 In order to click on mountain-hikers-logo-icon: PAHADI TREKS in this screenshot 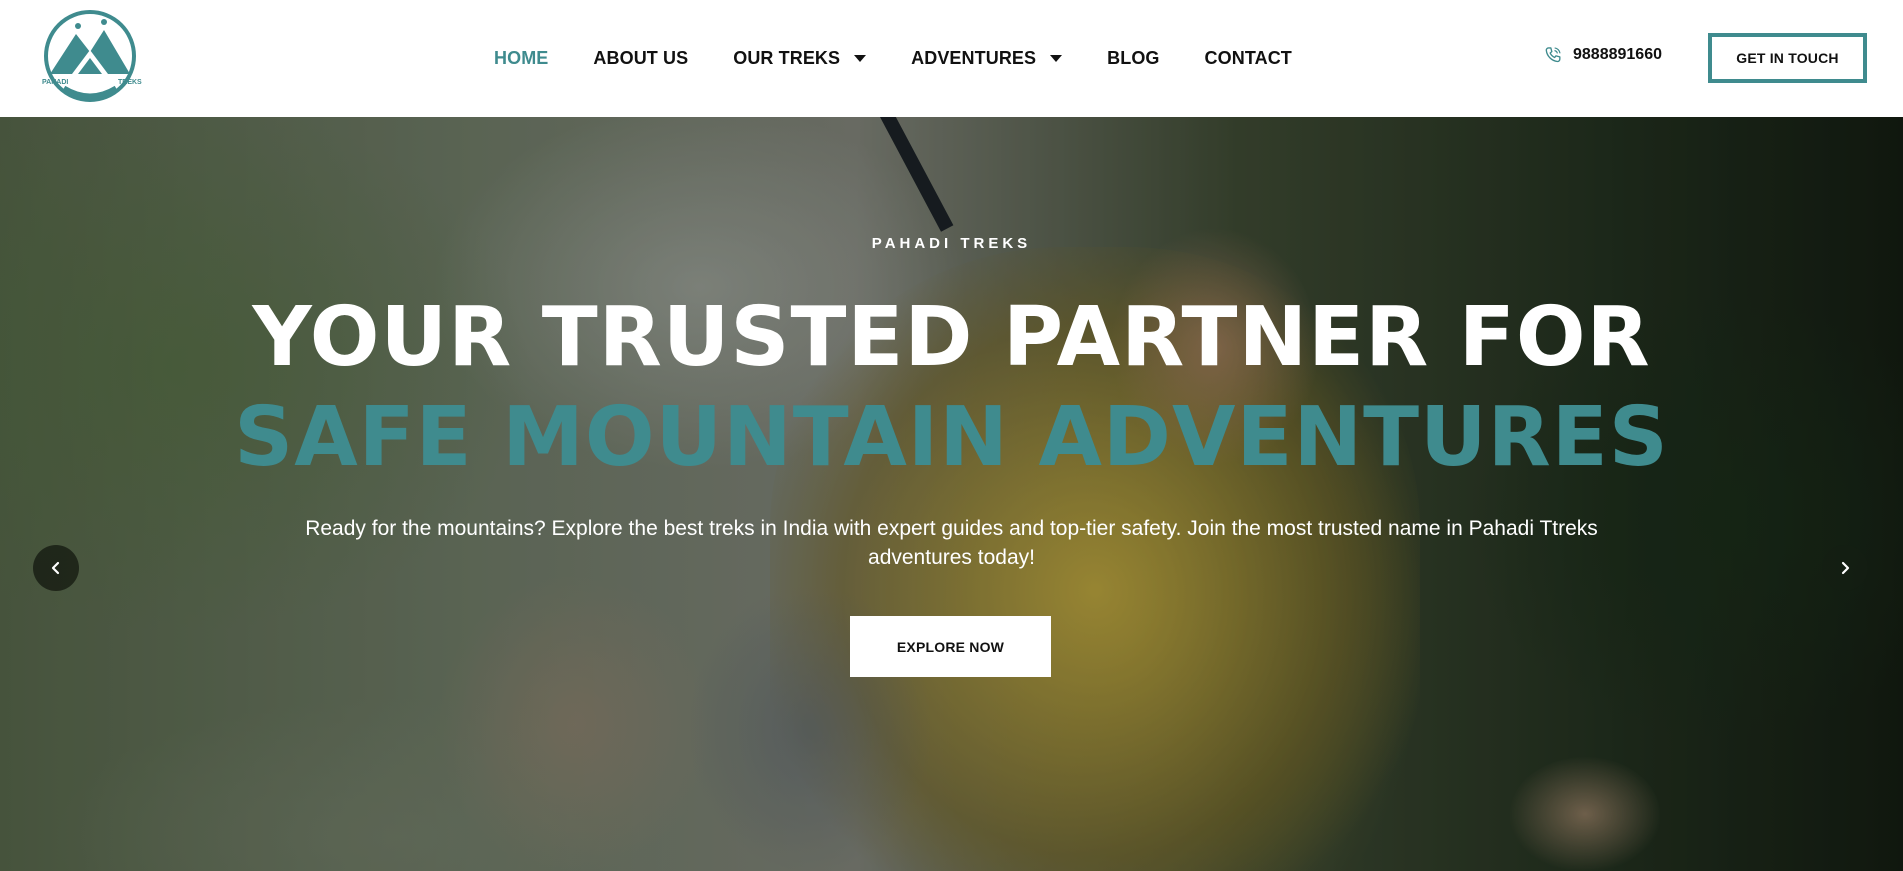, I will do `click(92, 56)`.